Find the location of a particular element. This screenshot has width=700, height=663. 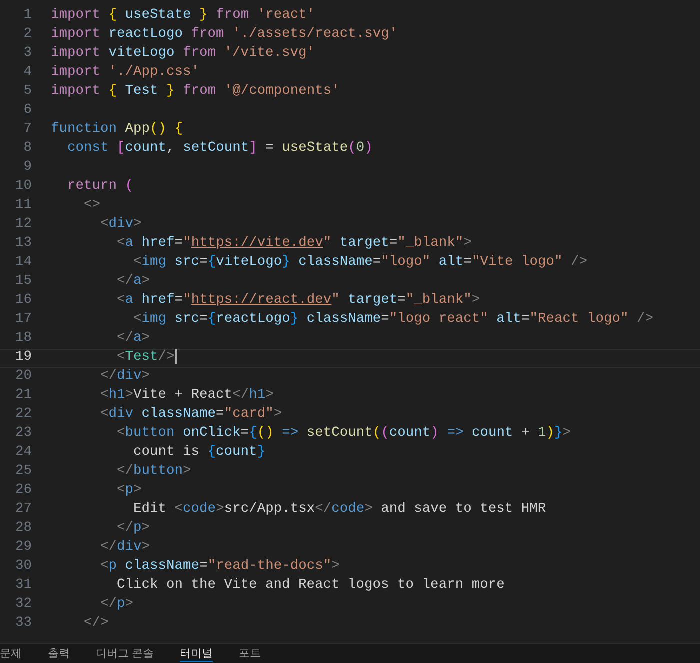

line-number: 18 is located at coordinates (23, 339).